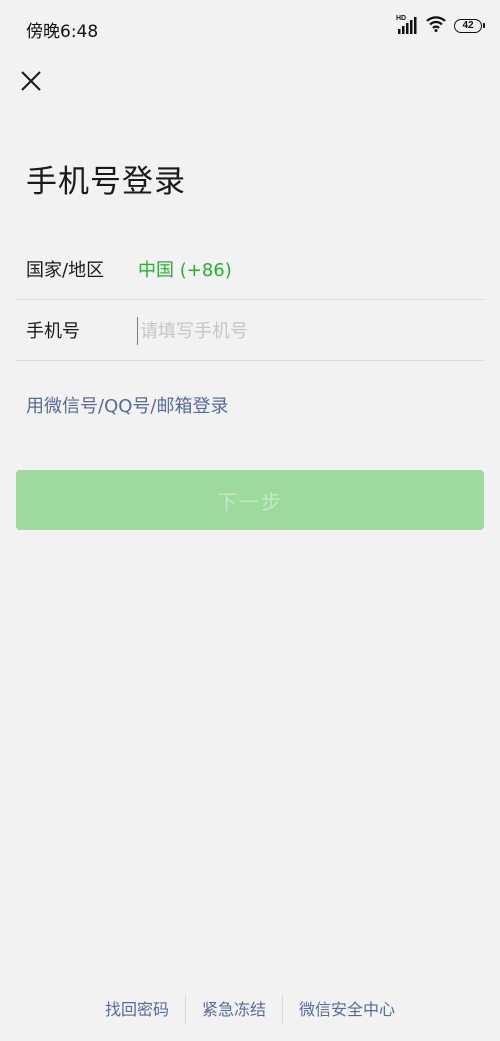  Describe the element at coordinates (250, 500) in the screenshot. I see `next-button: 下一步` at that location.